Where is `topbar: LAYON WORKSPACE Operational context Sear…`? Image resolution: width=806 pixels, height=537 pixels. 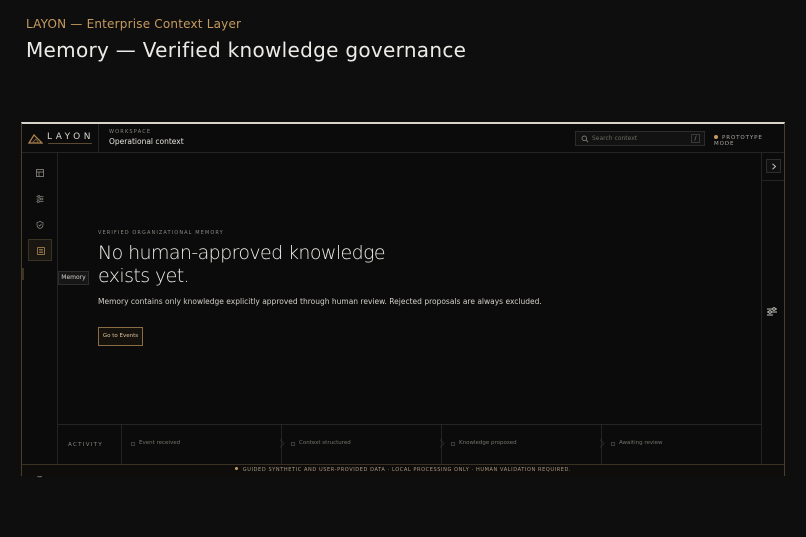
topbar: LAYON WORKSPACE Operational context Sear… is located at coordinates (403, 138).